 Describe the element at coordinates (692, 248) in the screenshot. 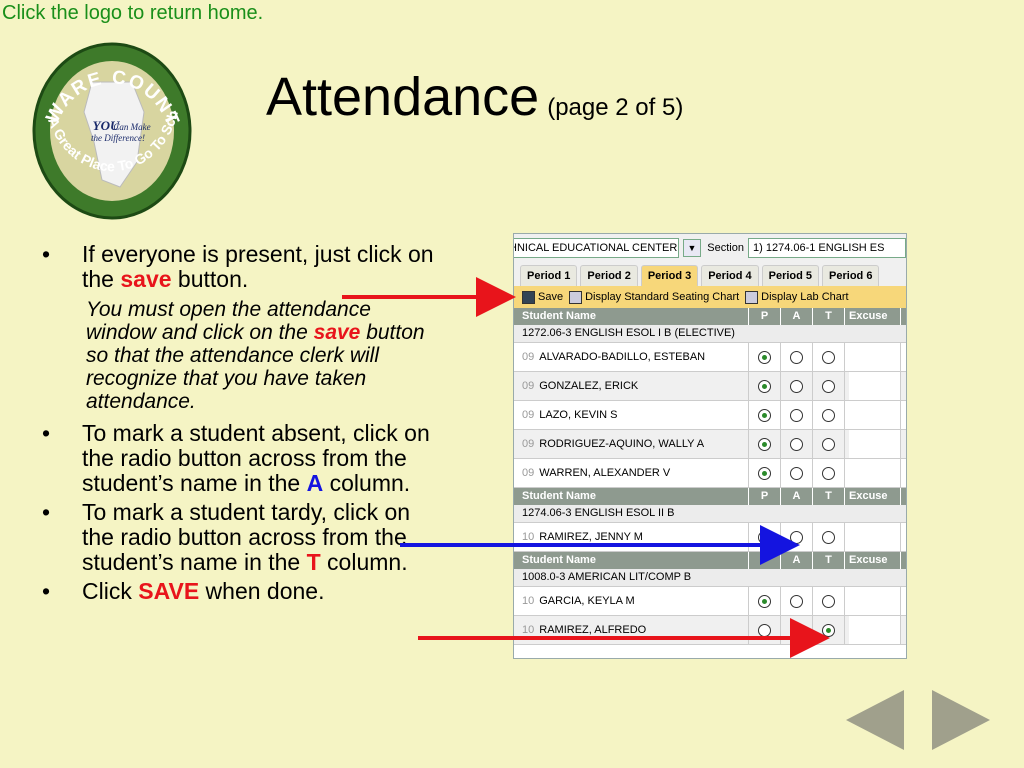

I see `chevron-down-icon: ▼` at that location.